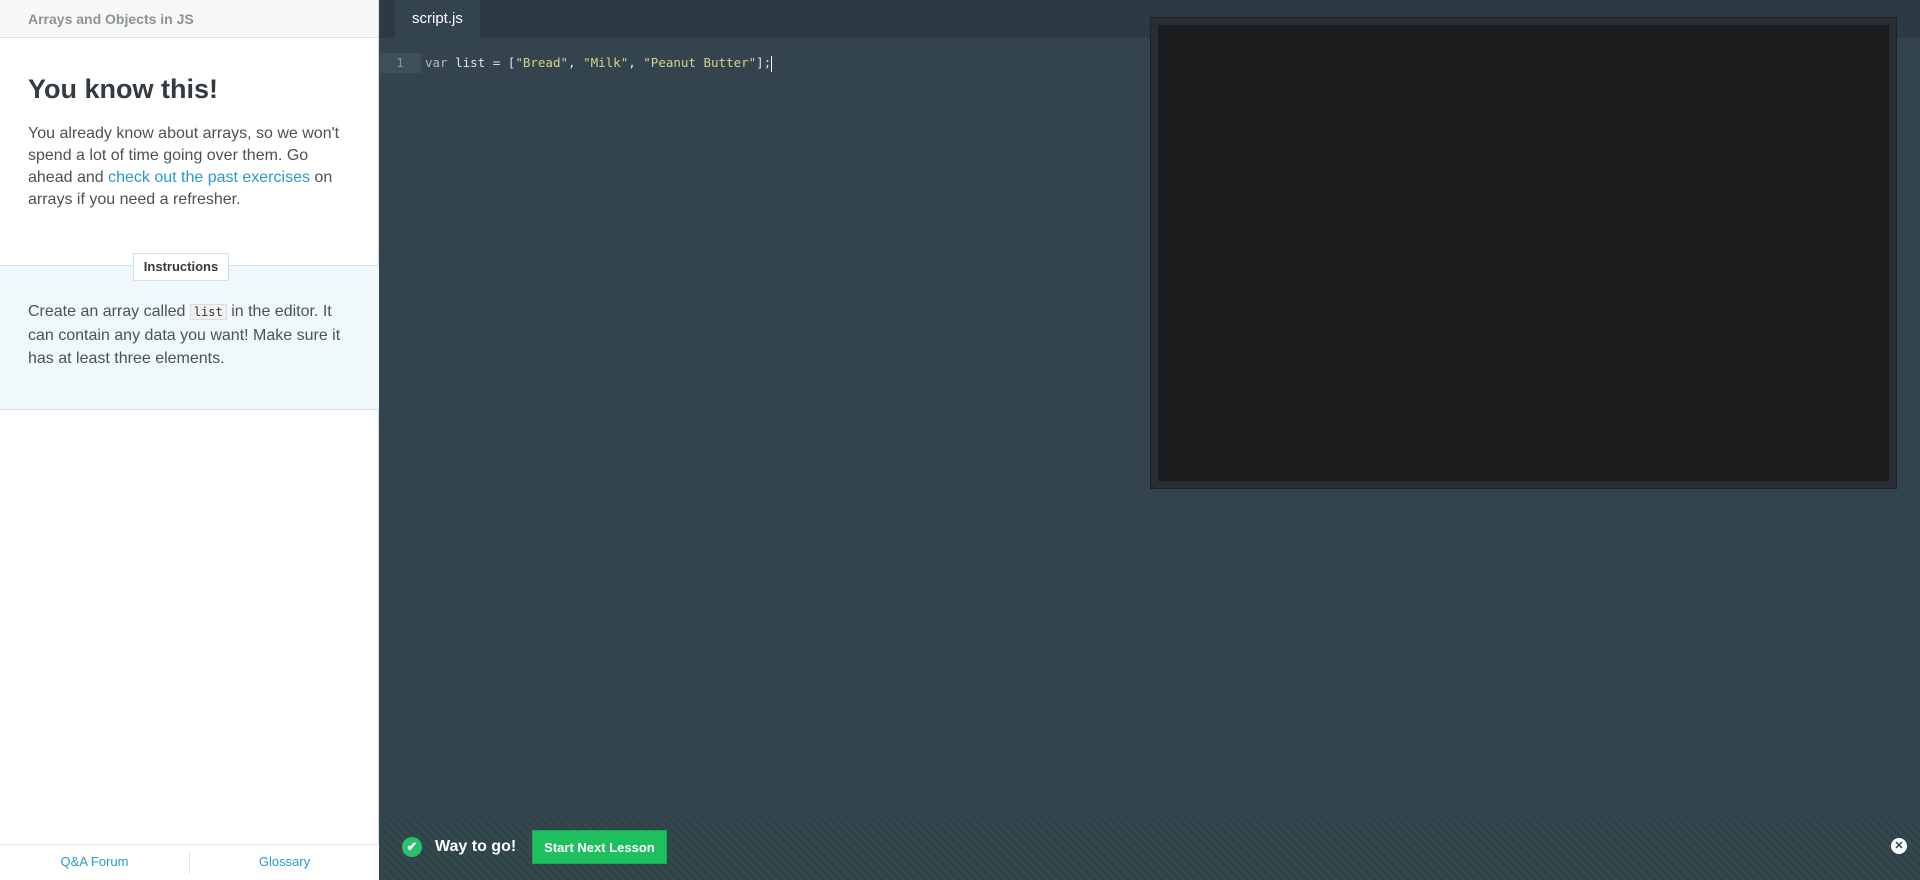 The width and height of the screenshot is (1920, 880). What do you see at coordinates (764, 62) in the screenshot?
I see `code-end: ];` at bounding box center [764, 62].